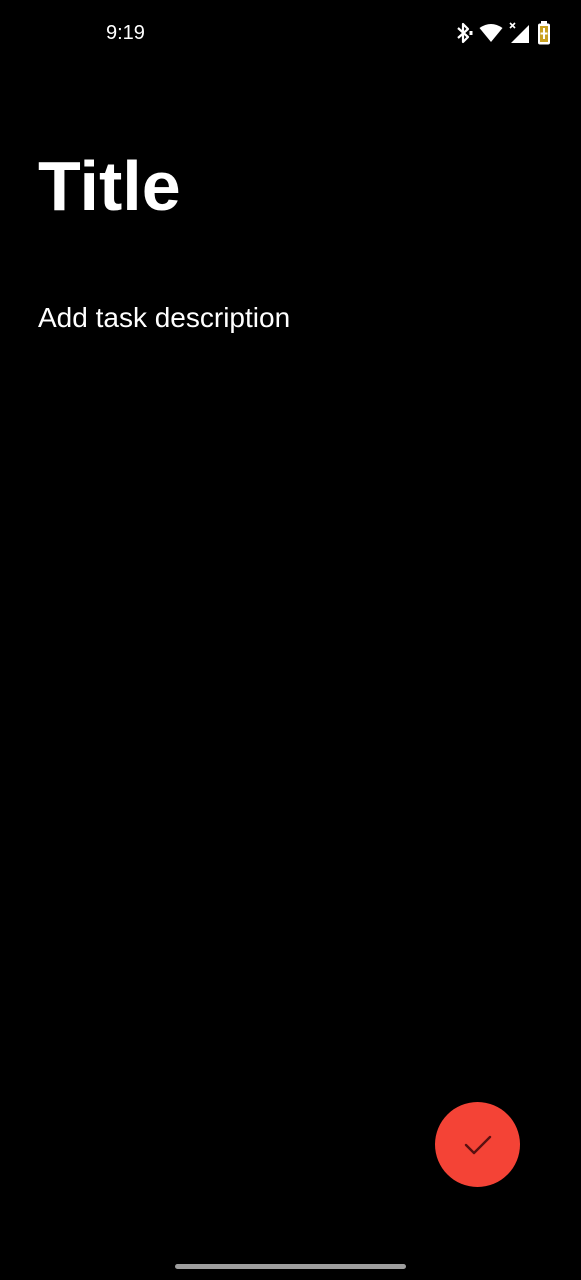 The image size is (581, 1280). What do you see at coordinates (288, 186) in the screenshot?
I see `title-input: Title` at bounding box center [288, 186].